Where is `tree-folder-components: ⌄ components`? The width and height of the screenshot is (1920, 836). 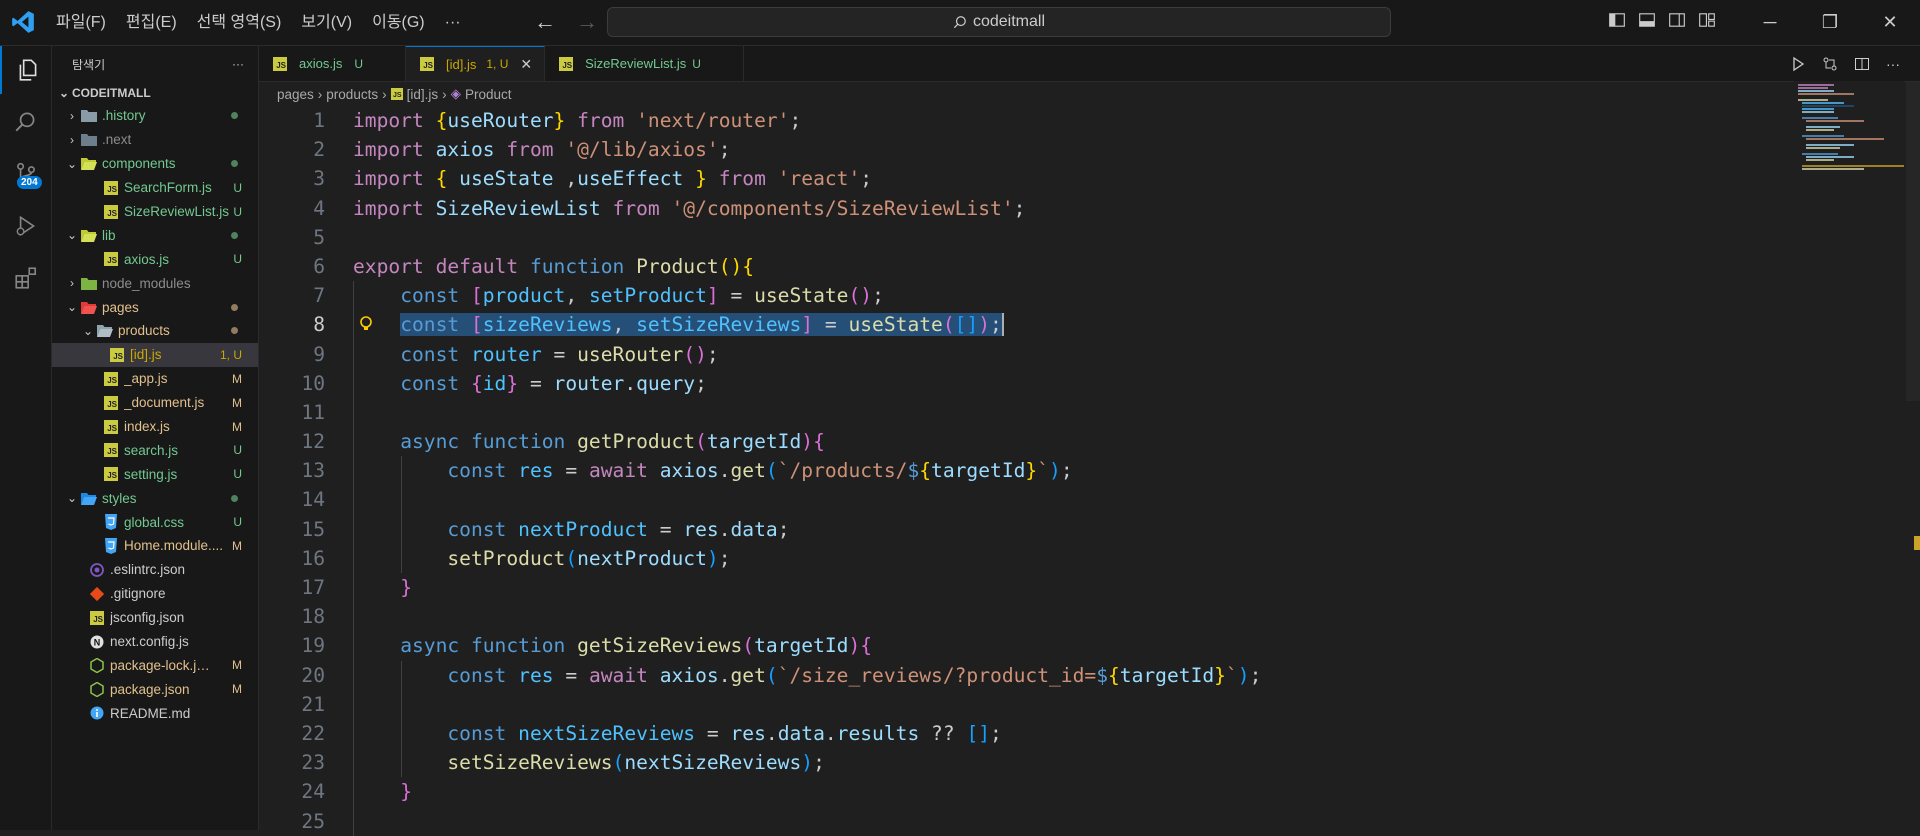
tree-folder-components: ⌄ components is located at coordinates (155, 164).